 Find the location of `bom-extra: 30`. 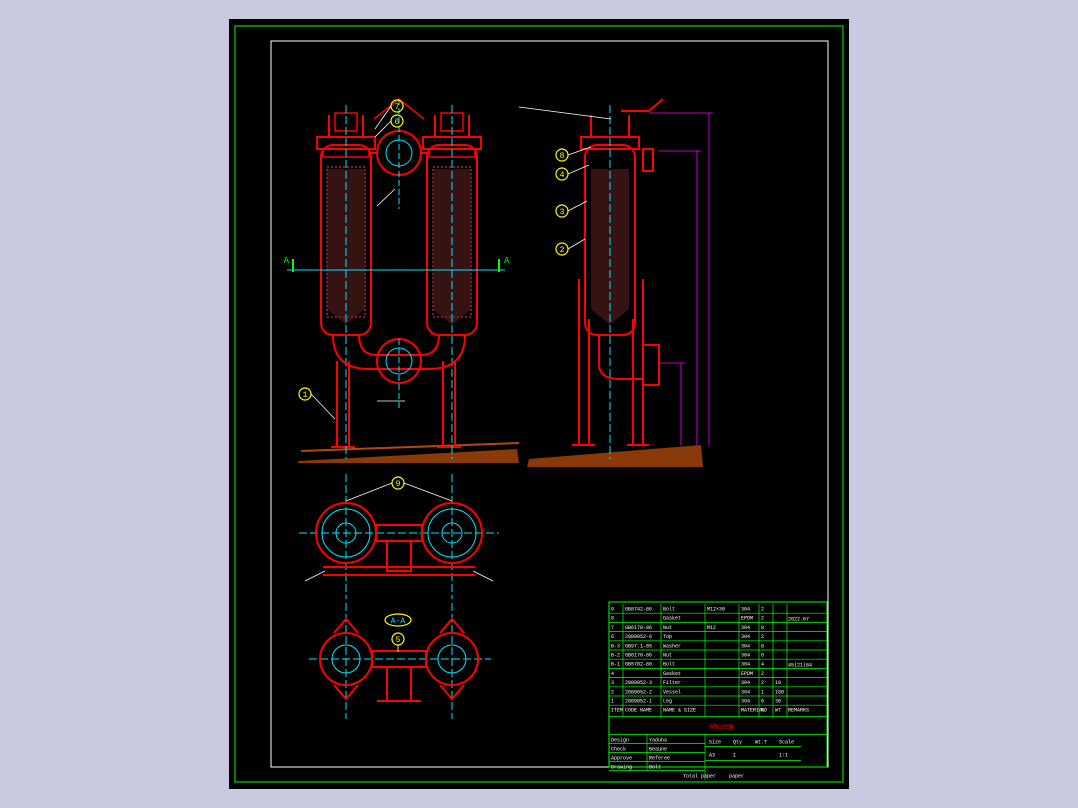

bom-extra: 30 is located at coordinates (778, 702).